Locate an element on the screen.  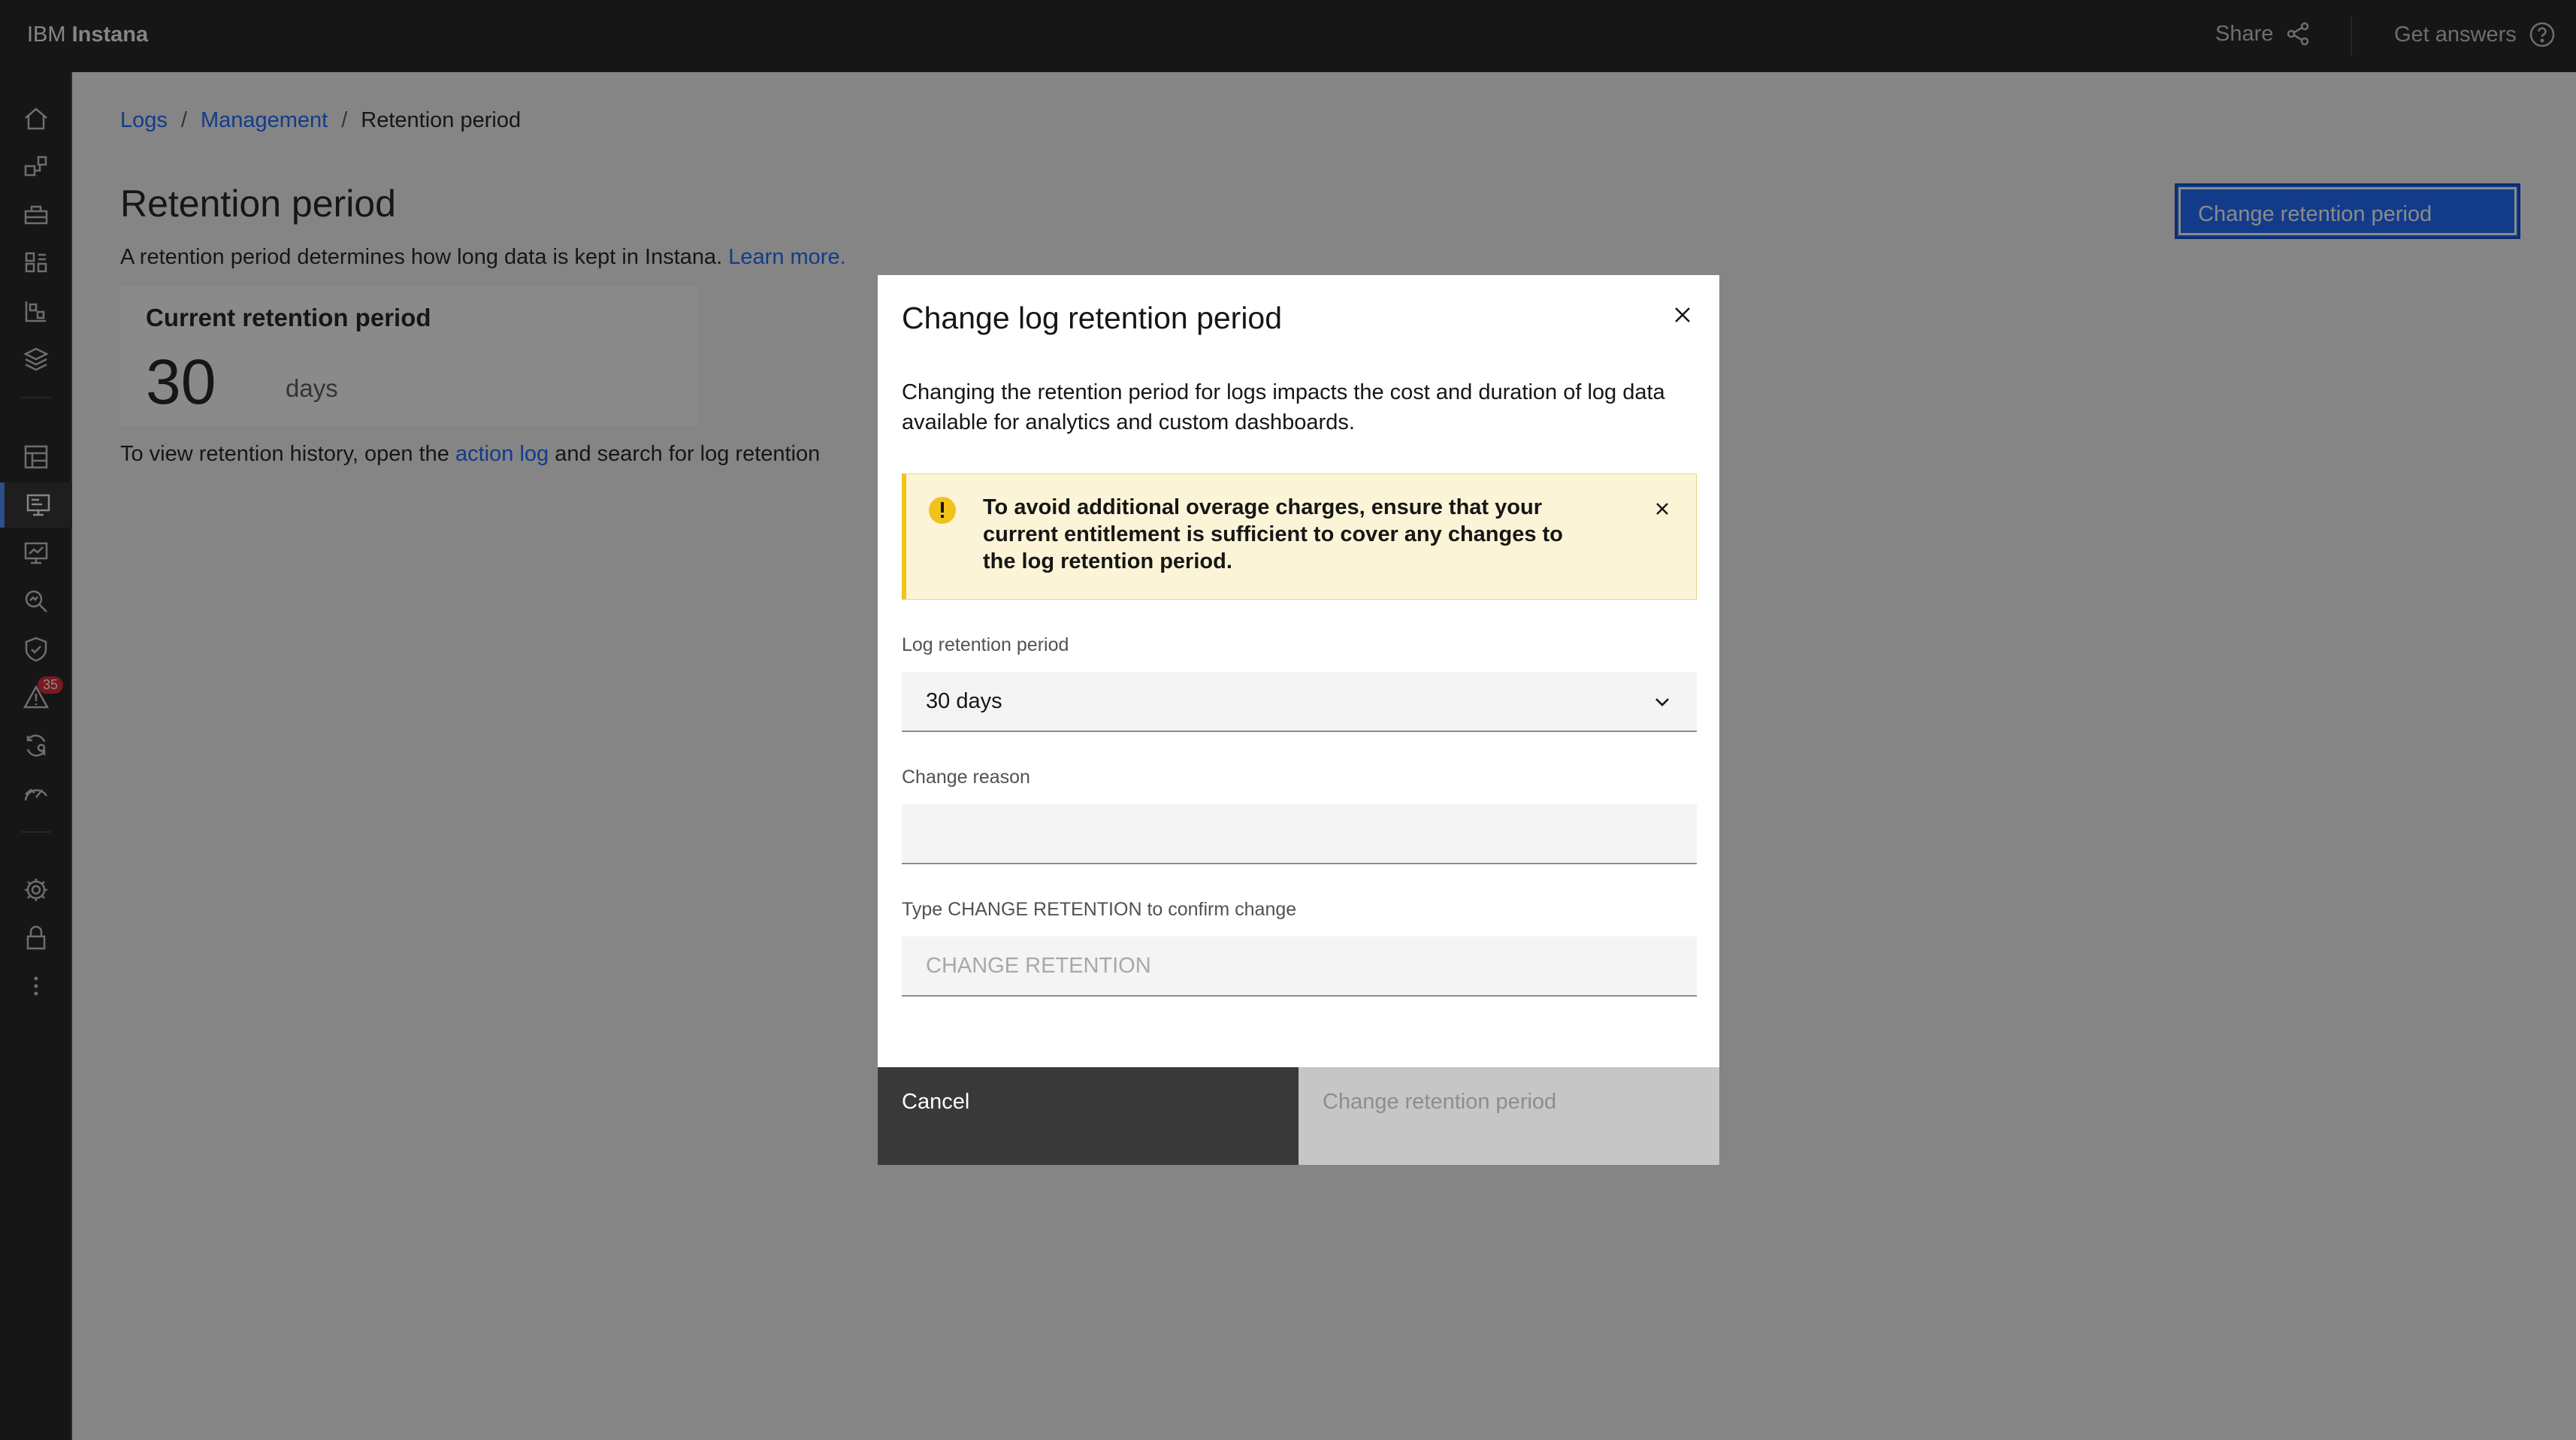
warning-icon is located at coordinates (942, 512).